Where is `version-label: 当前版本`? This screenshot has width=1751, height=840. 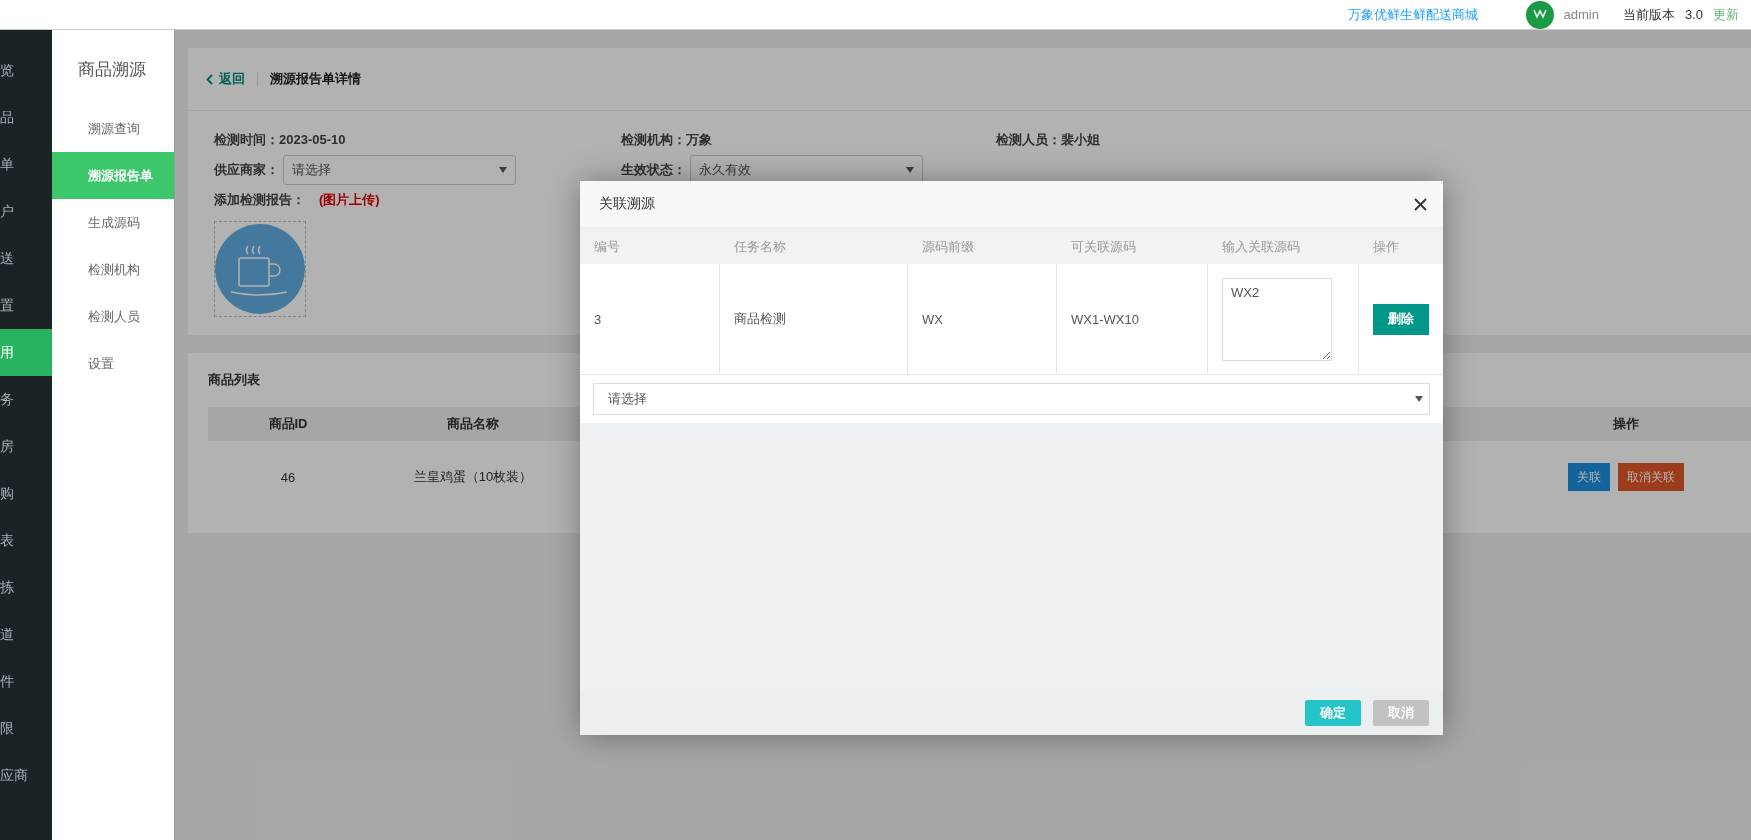
version-label: 当前版本 is located at coordinates (1648, 14).